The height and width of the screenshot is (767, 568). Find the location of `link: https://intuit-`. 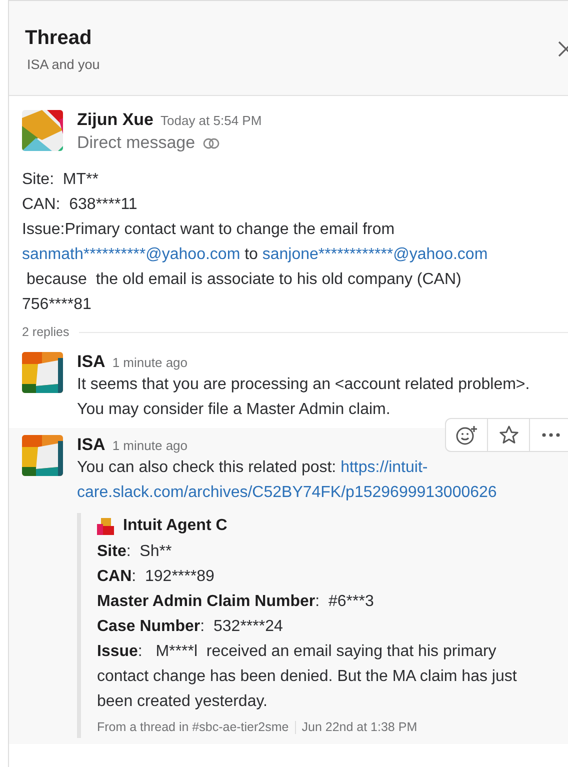

link: https://intuit- is located at coordinates (384, 467).